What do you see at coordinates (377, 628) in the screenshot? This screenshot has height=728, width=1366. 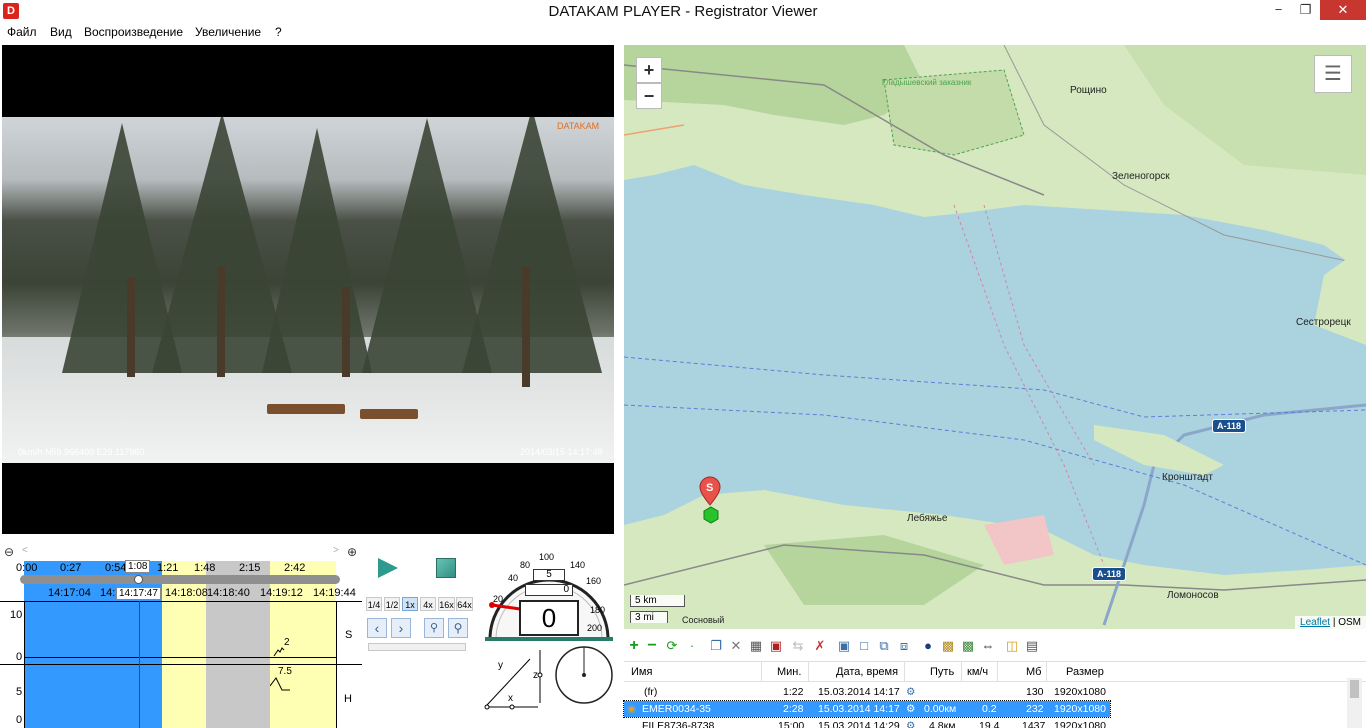 I see `previous-frame-button: ‹` at bounding box center [377, 628].